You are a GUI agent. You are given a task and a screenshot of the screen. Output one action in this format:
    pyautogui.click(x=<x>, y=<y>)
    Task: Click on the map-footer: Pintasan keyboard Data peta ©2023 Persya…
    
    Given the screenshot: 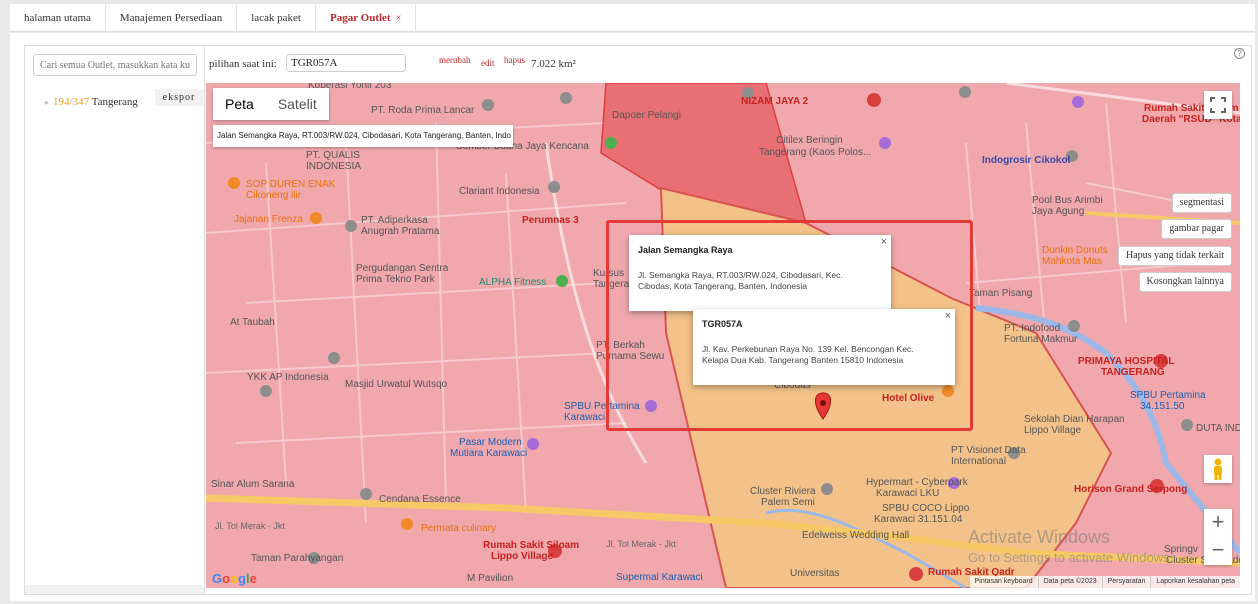 What is the action you would take?
    pyautogui.click(x=1104, y=582)
    